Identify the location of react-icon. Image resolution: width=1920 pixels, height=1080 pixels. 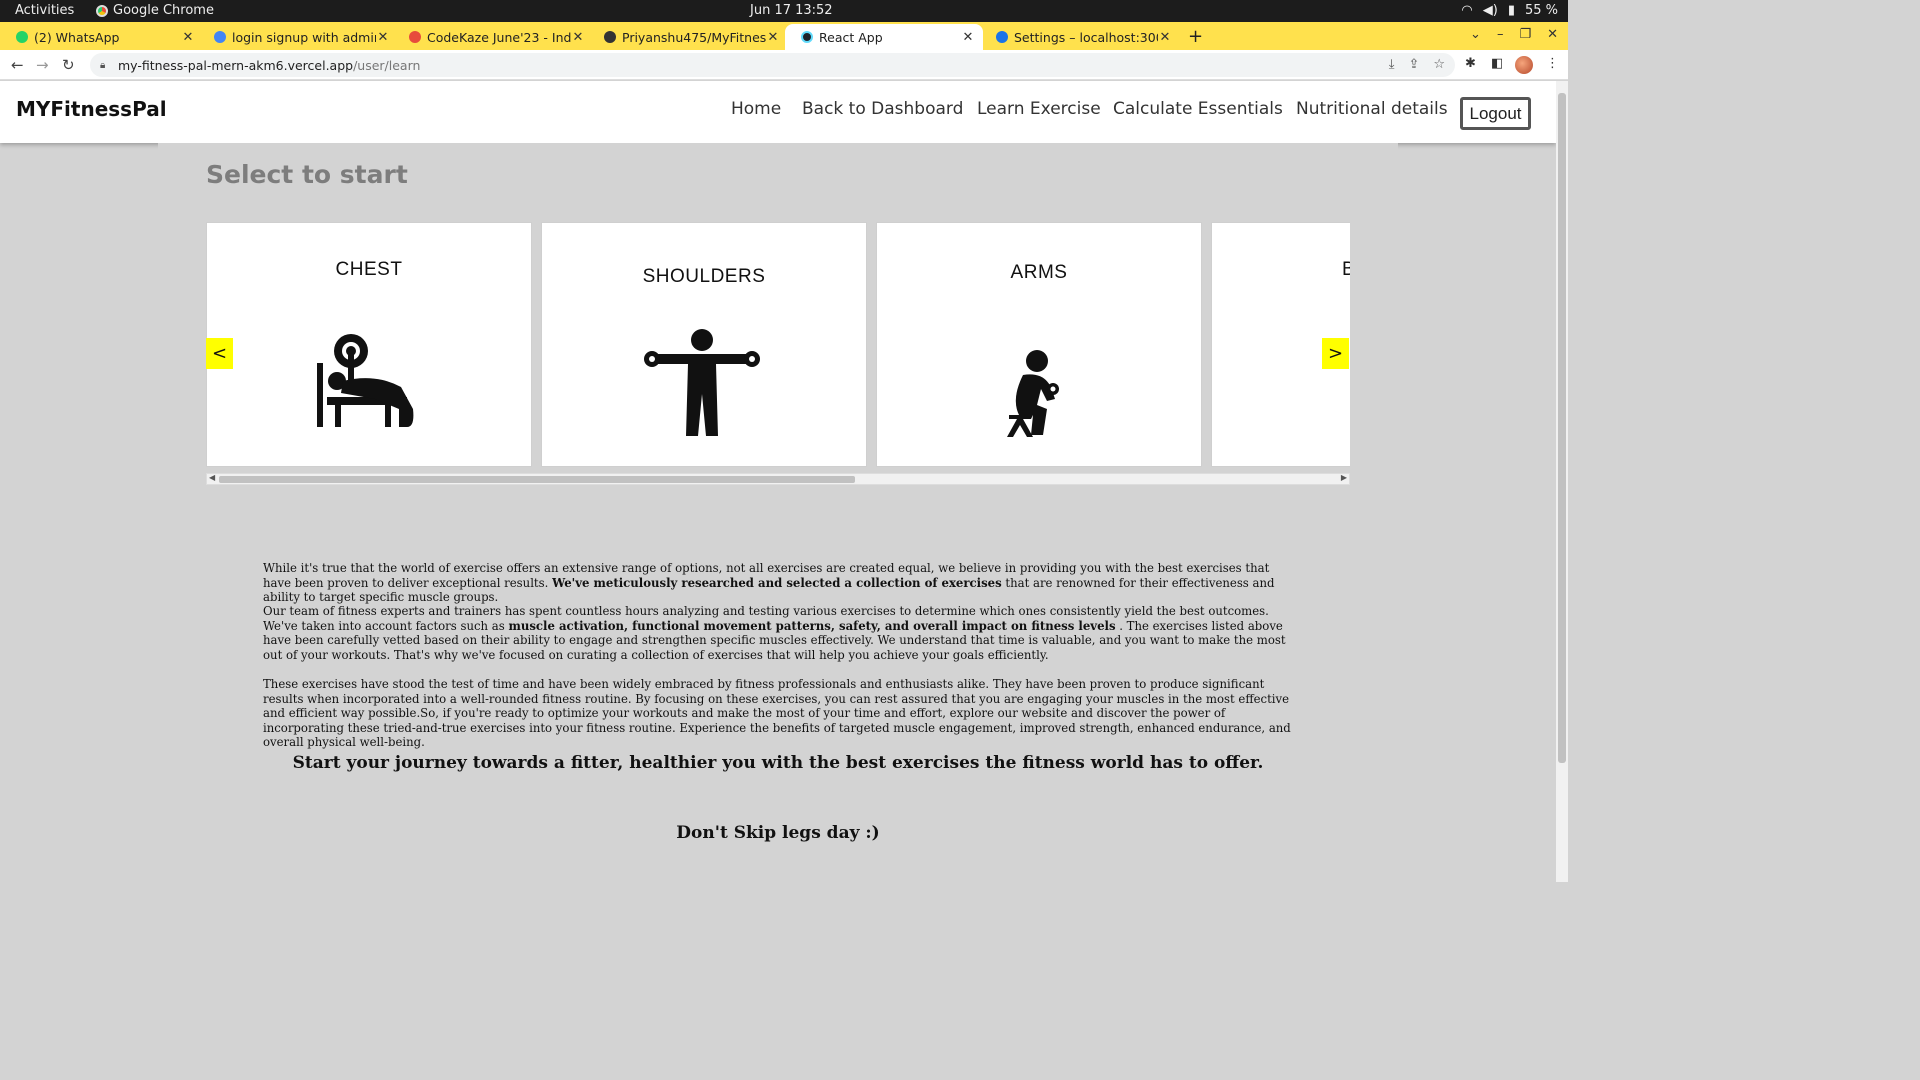
(807, 37).